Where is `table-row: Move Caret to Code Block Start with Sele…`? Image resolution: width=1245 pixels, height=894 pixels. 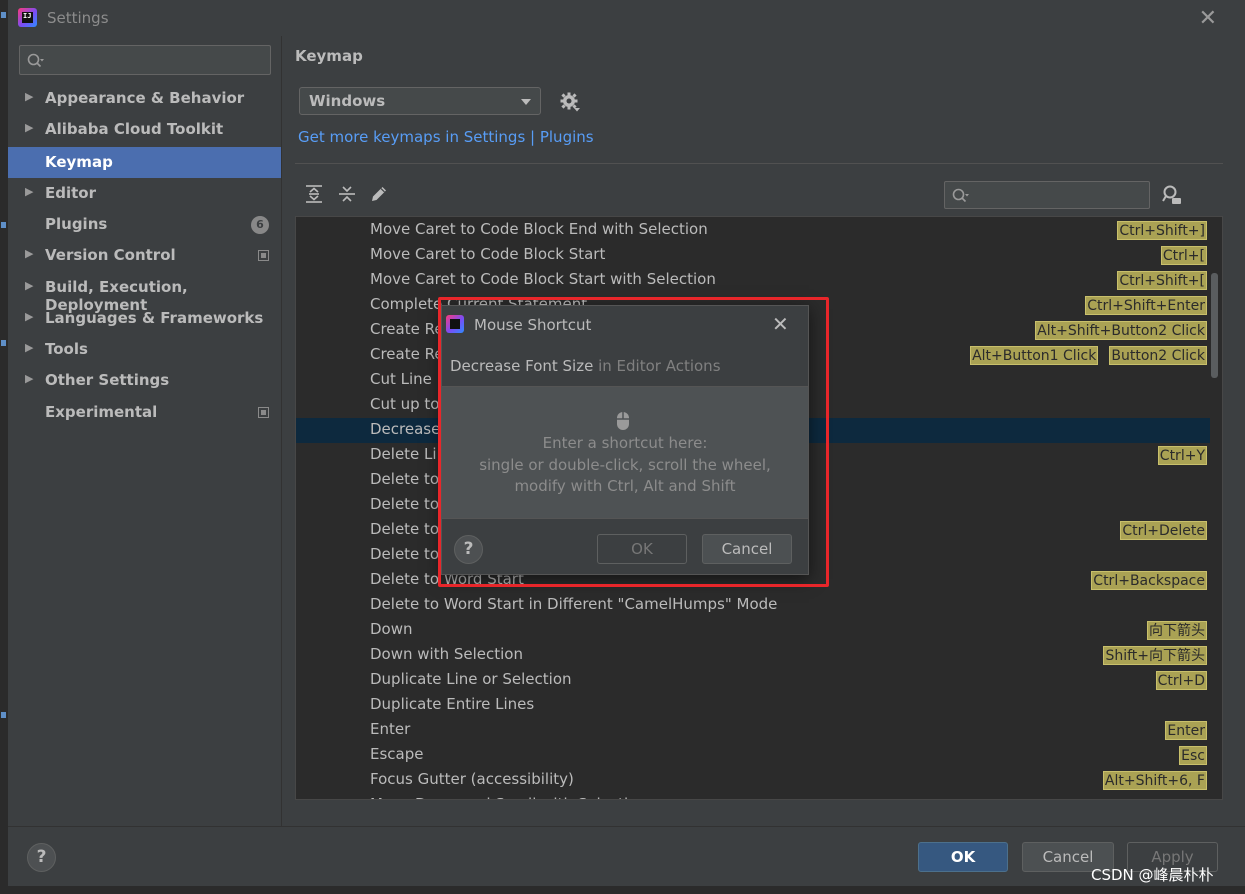
table-row: Move Caret to Code Block Start with Sele… is located at coordinates (753, 280).